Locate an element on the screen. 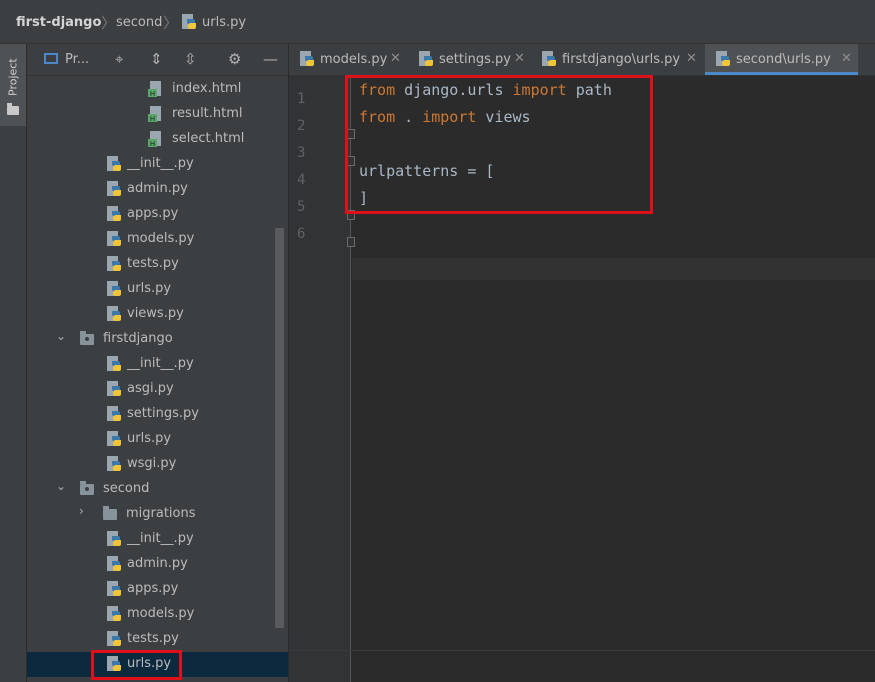 The width and height of the screenshot is (875, 682). chevron-right-icon: › is located at coordinates (81, 511).